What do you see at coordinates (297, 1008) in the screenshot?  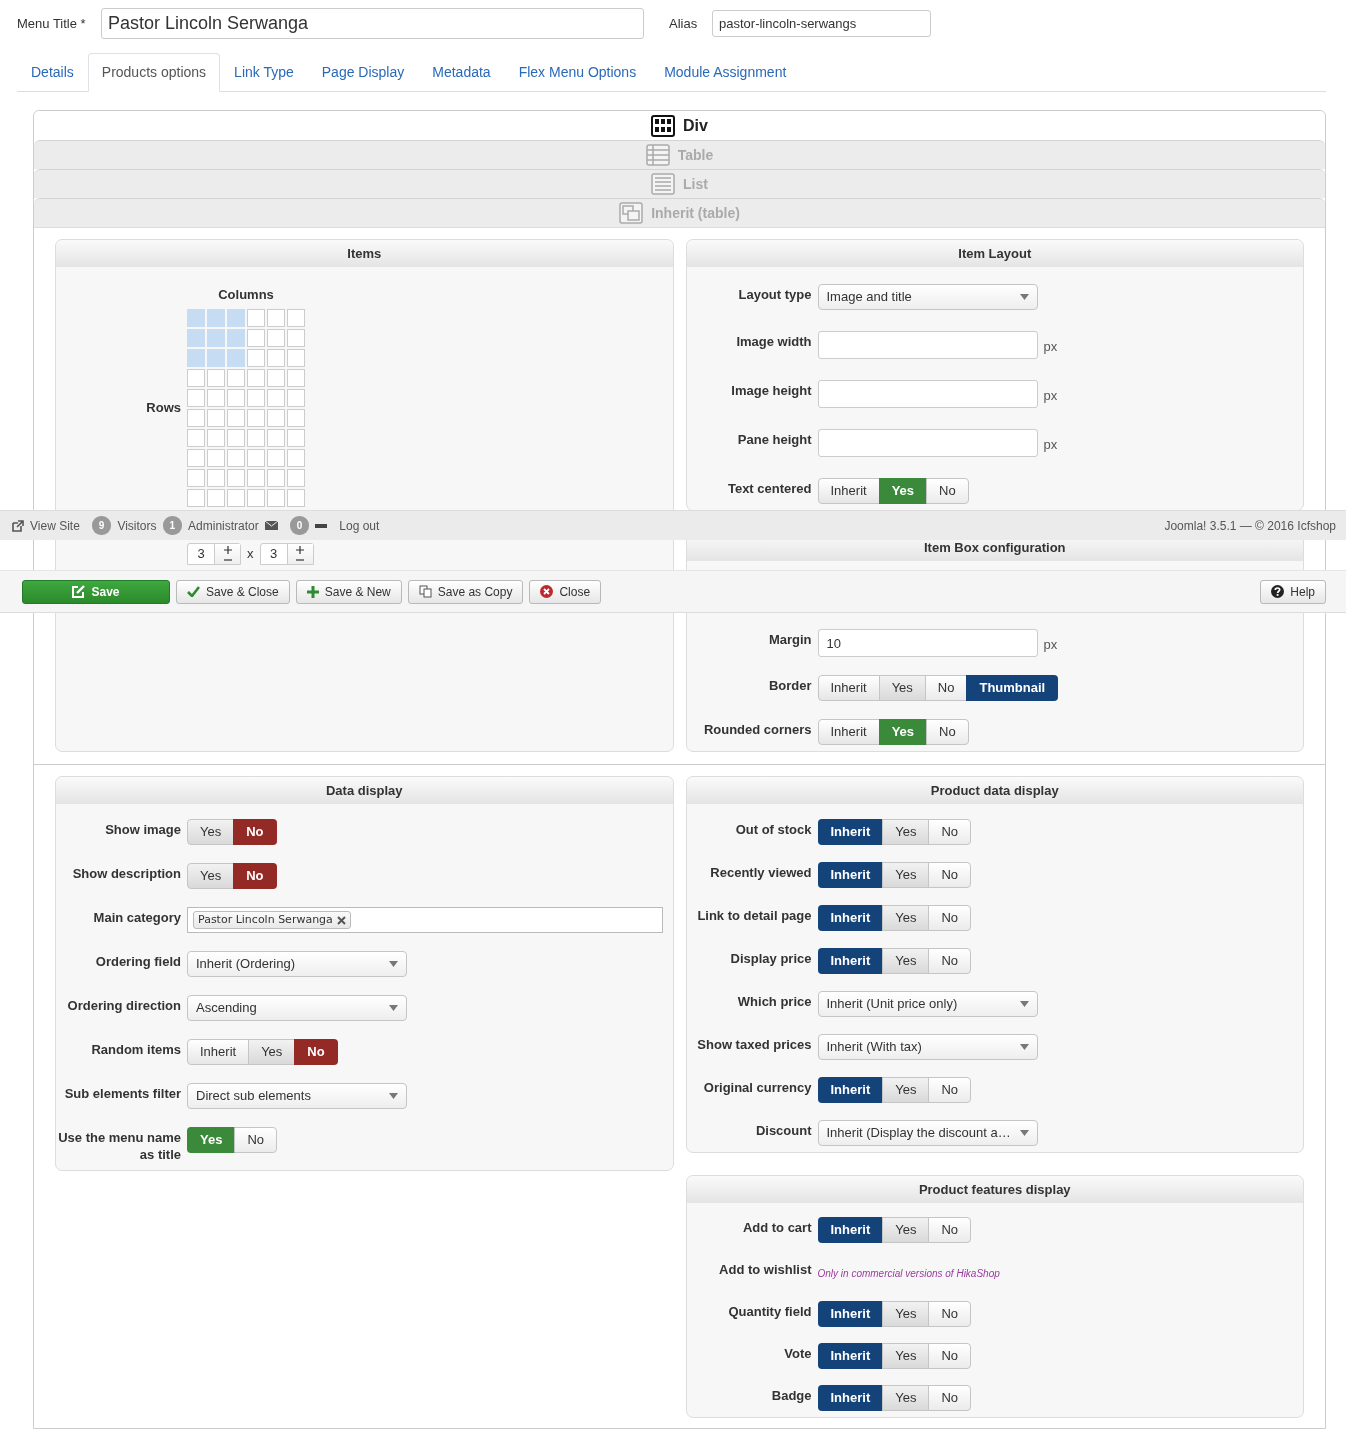 I see `dropdown: Ascending` at bounding box center [297, 1008].